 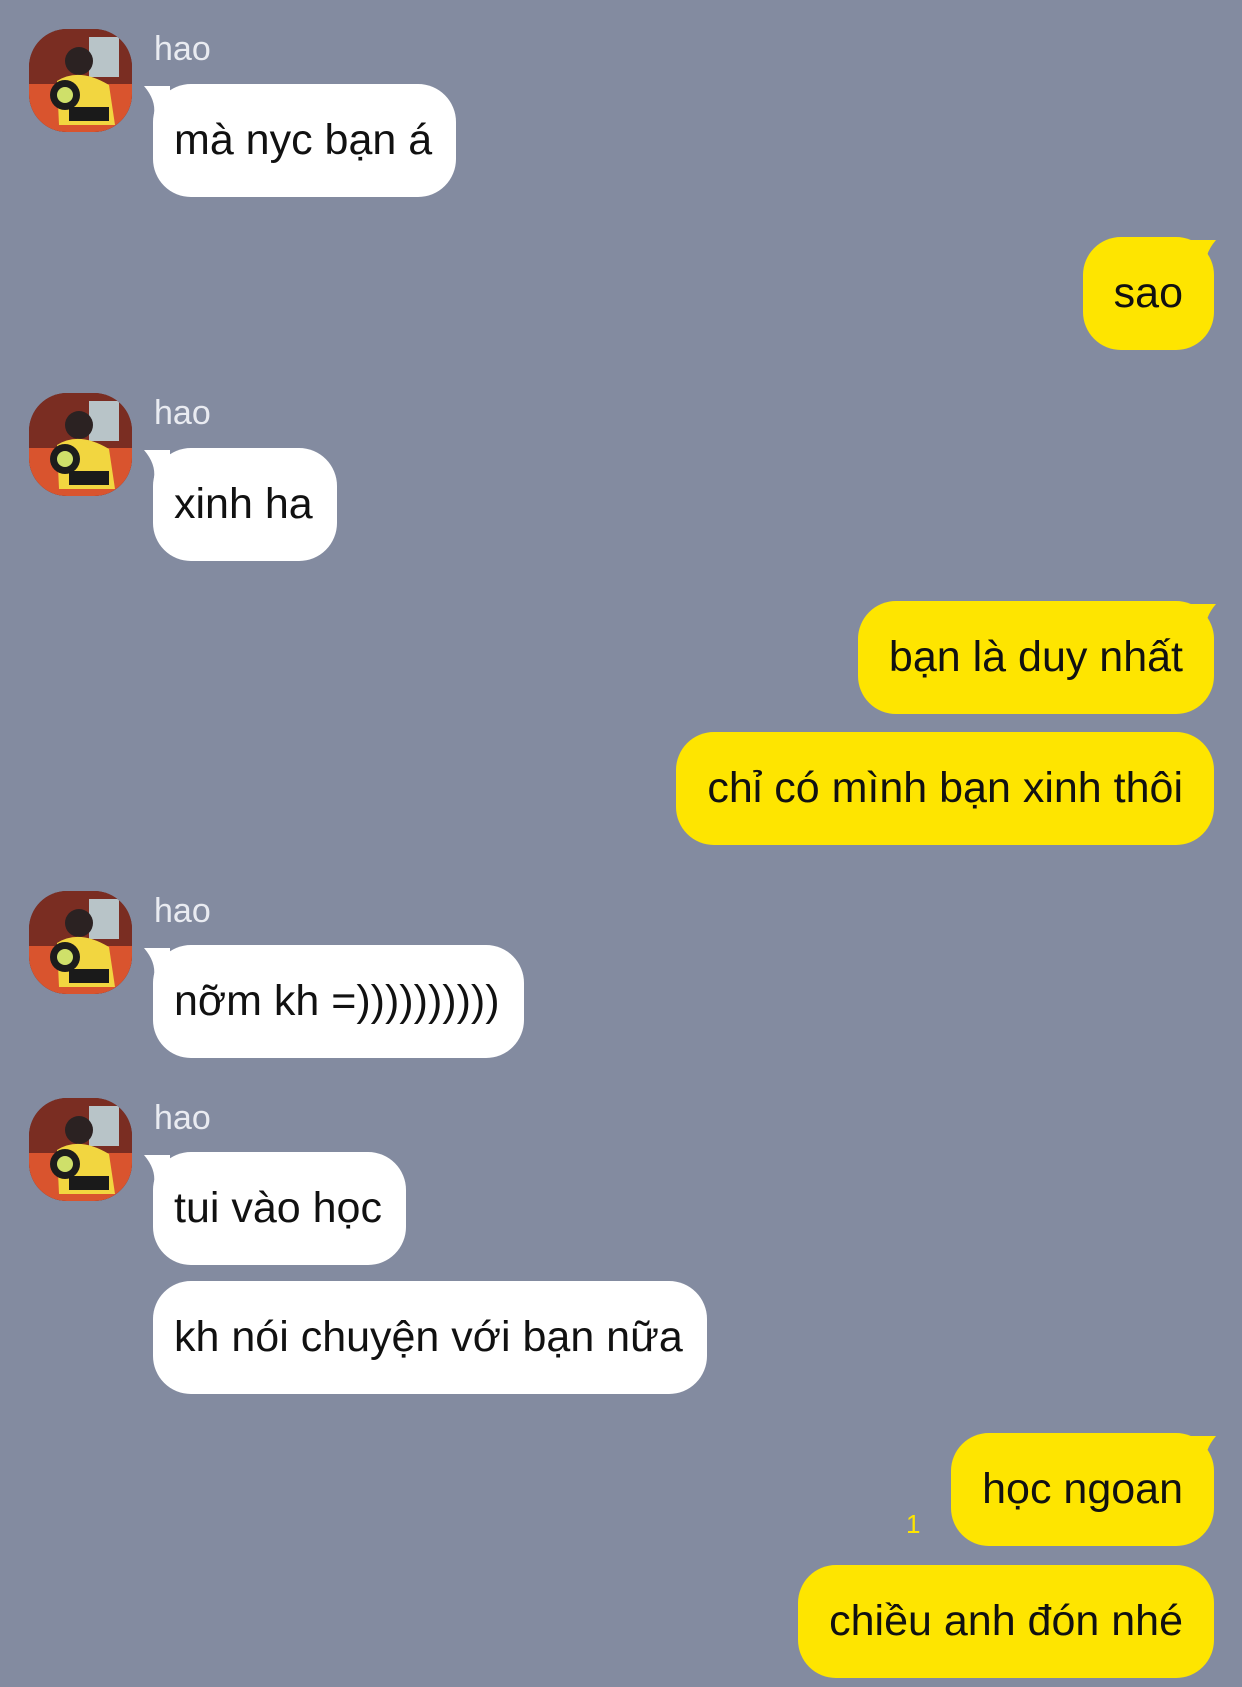 I want to click on incoming-message-bubble: xinh ha, so click(x=245, y=504).